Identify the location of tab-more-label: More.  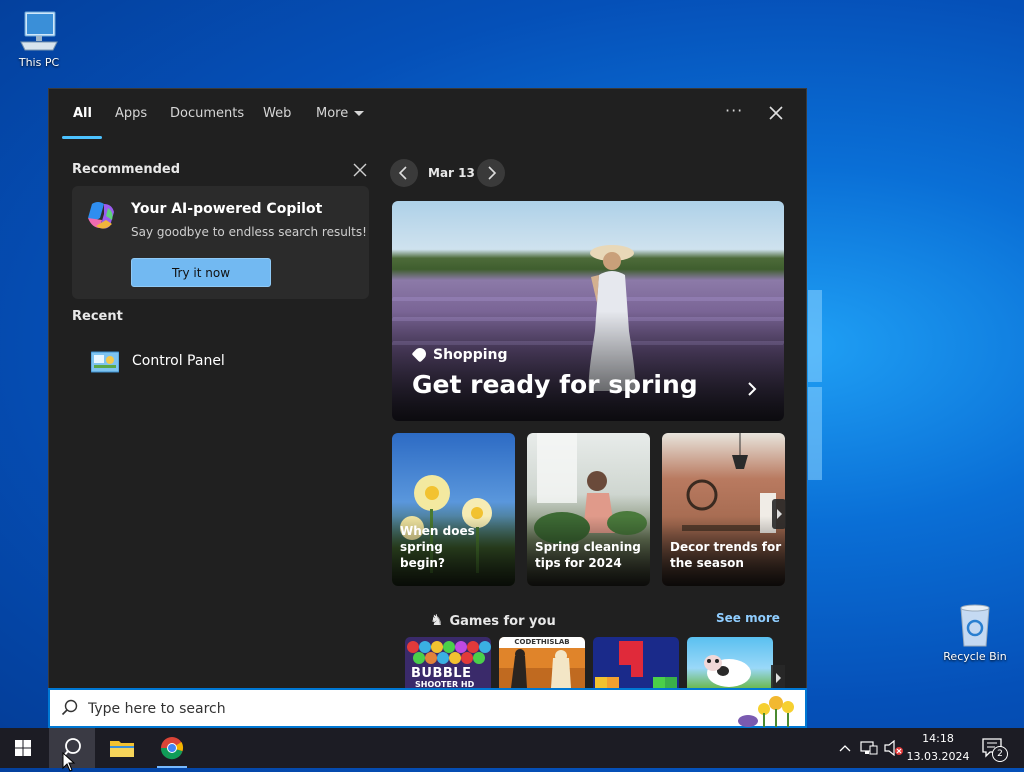
(332, 113).